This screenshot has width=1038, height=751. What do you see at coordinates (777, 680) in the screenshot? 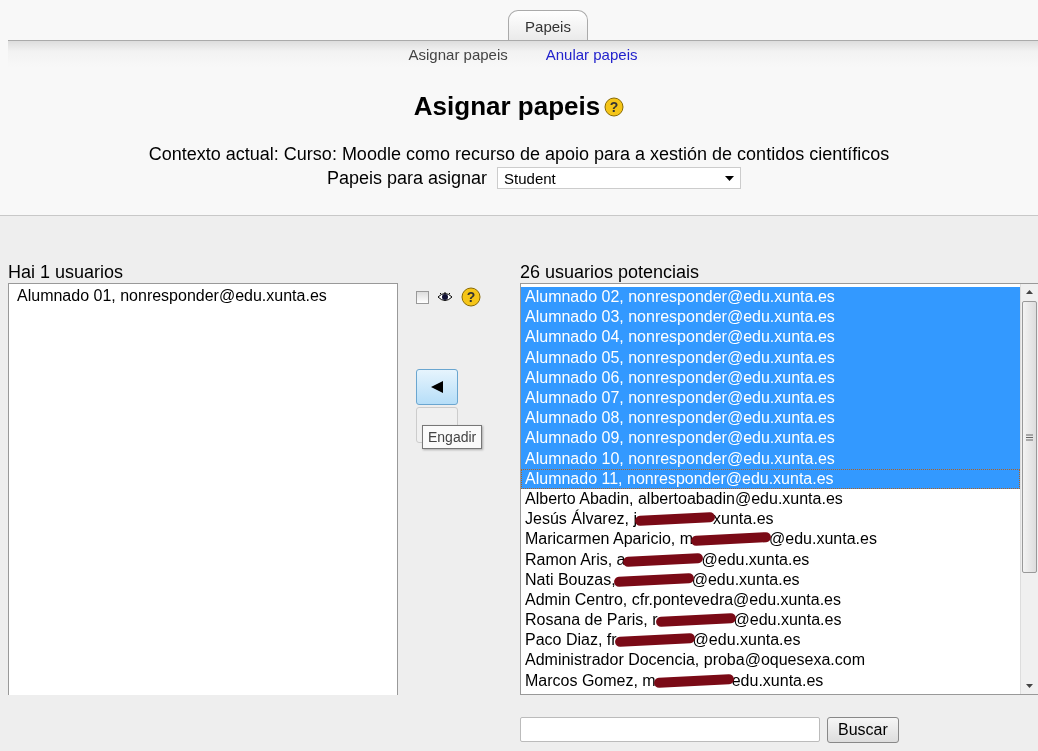
I see `email-text: edu.xunta.es` at bounding box center [777, 680].